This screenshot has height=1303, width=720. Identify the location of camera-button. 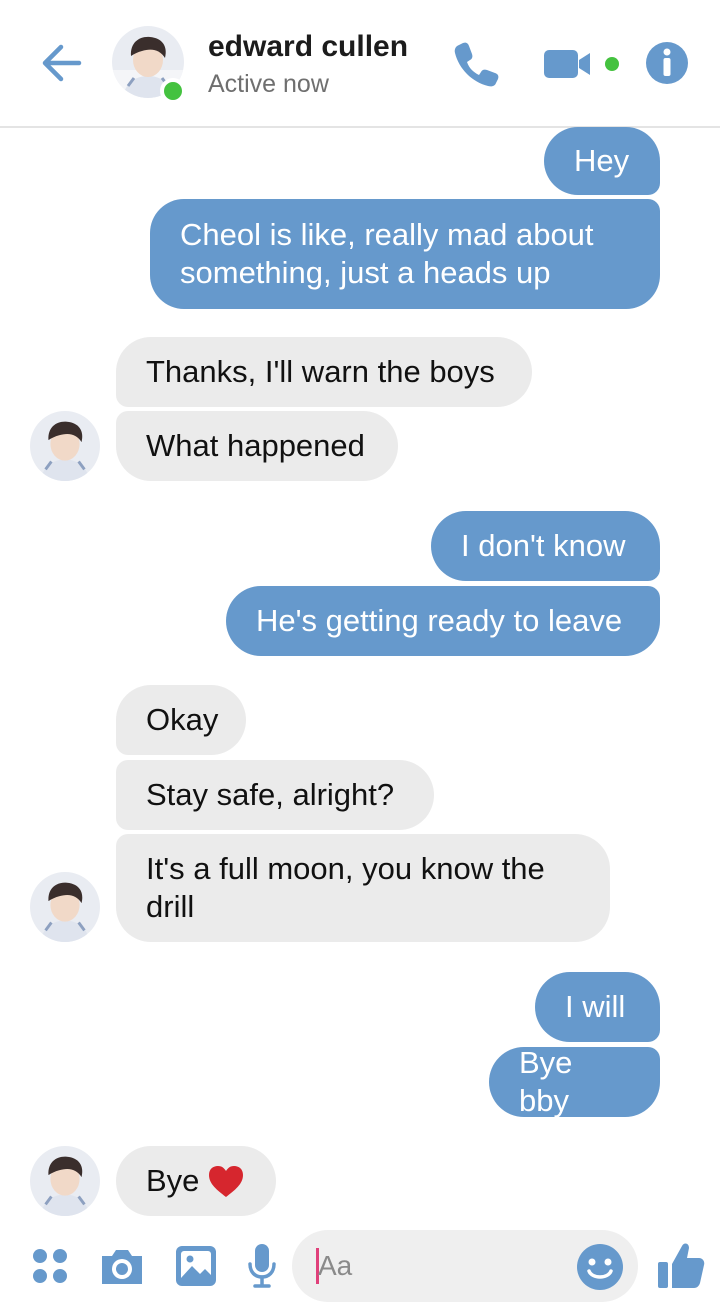
(122, 1267).